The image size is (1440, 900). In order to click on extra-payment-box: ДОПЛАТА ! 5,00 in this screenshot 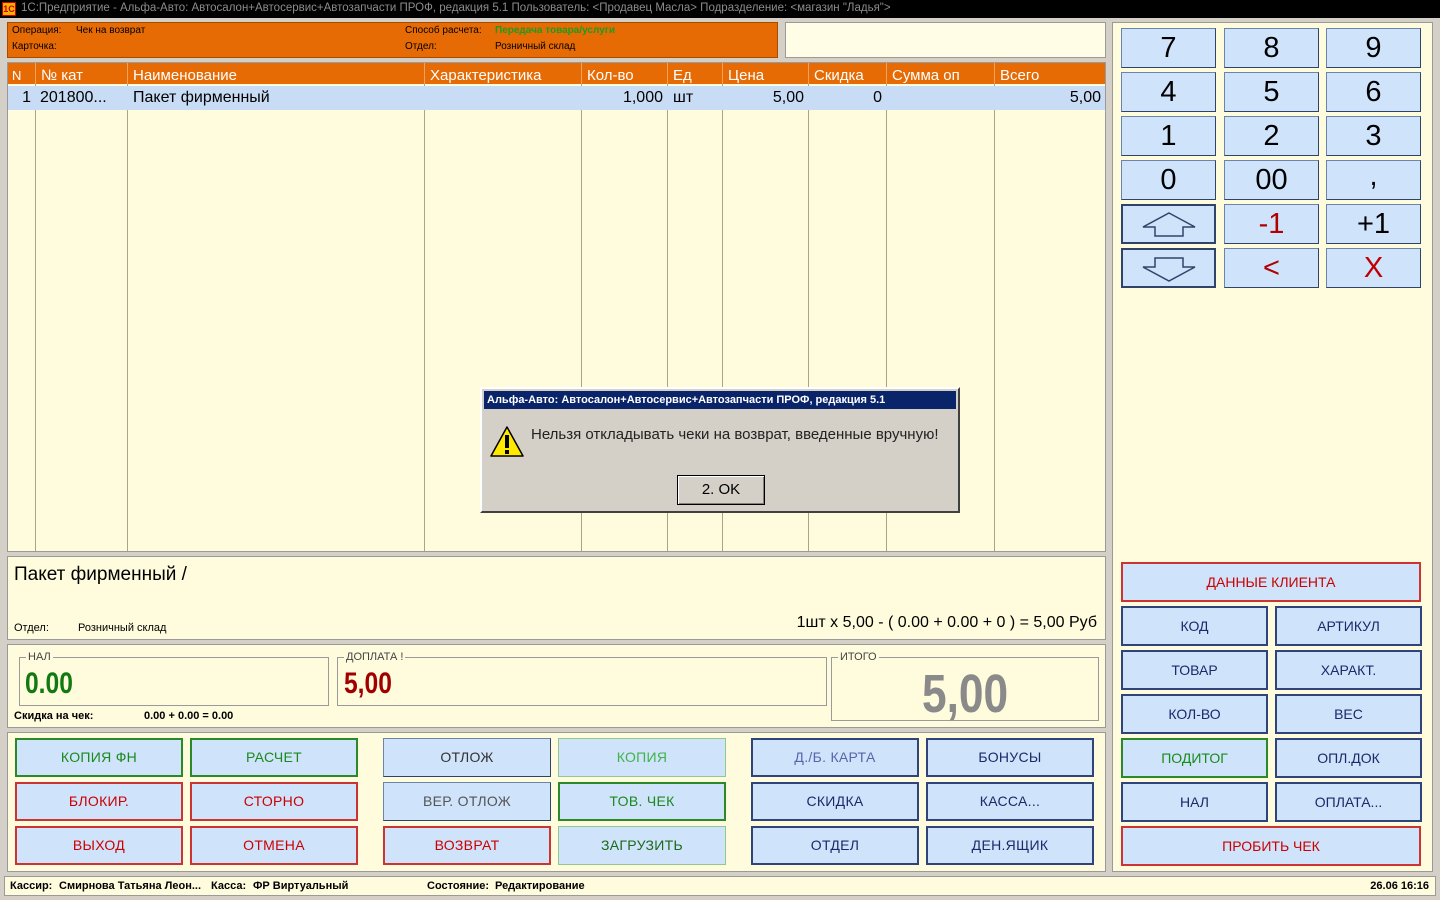, I will do `click(582, 678)`.